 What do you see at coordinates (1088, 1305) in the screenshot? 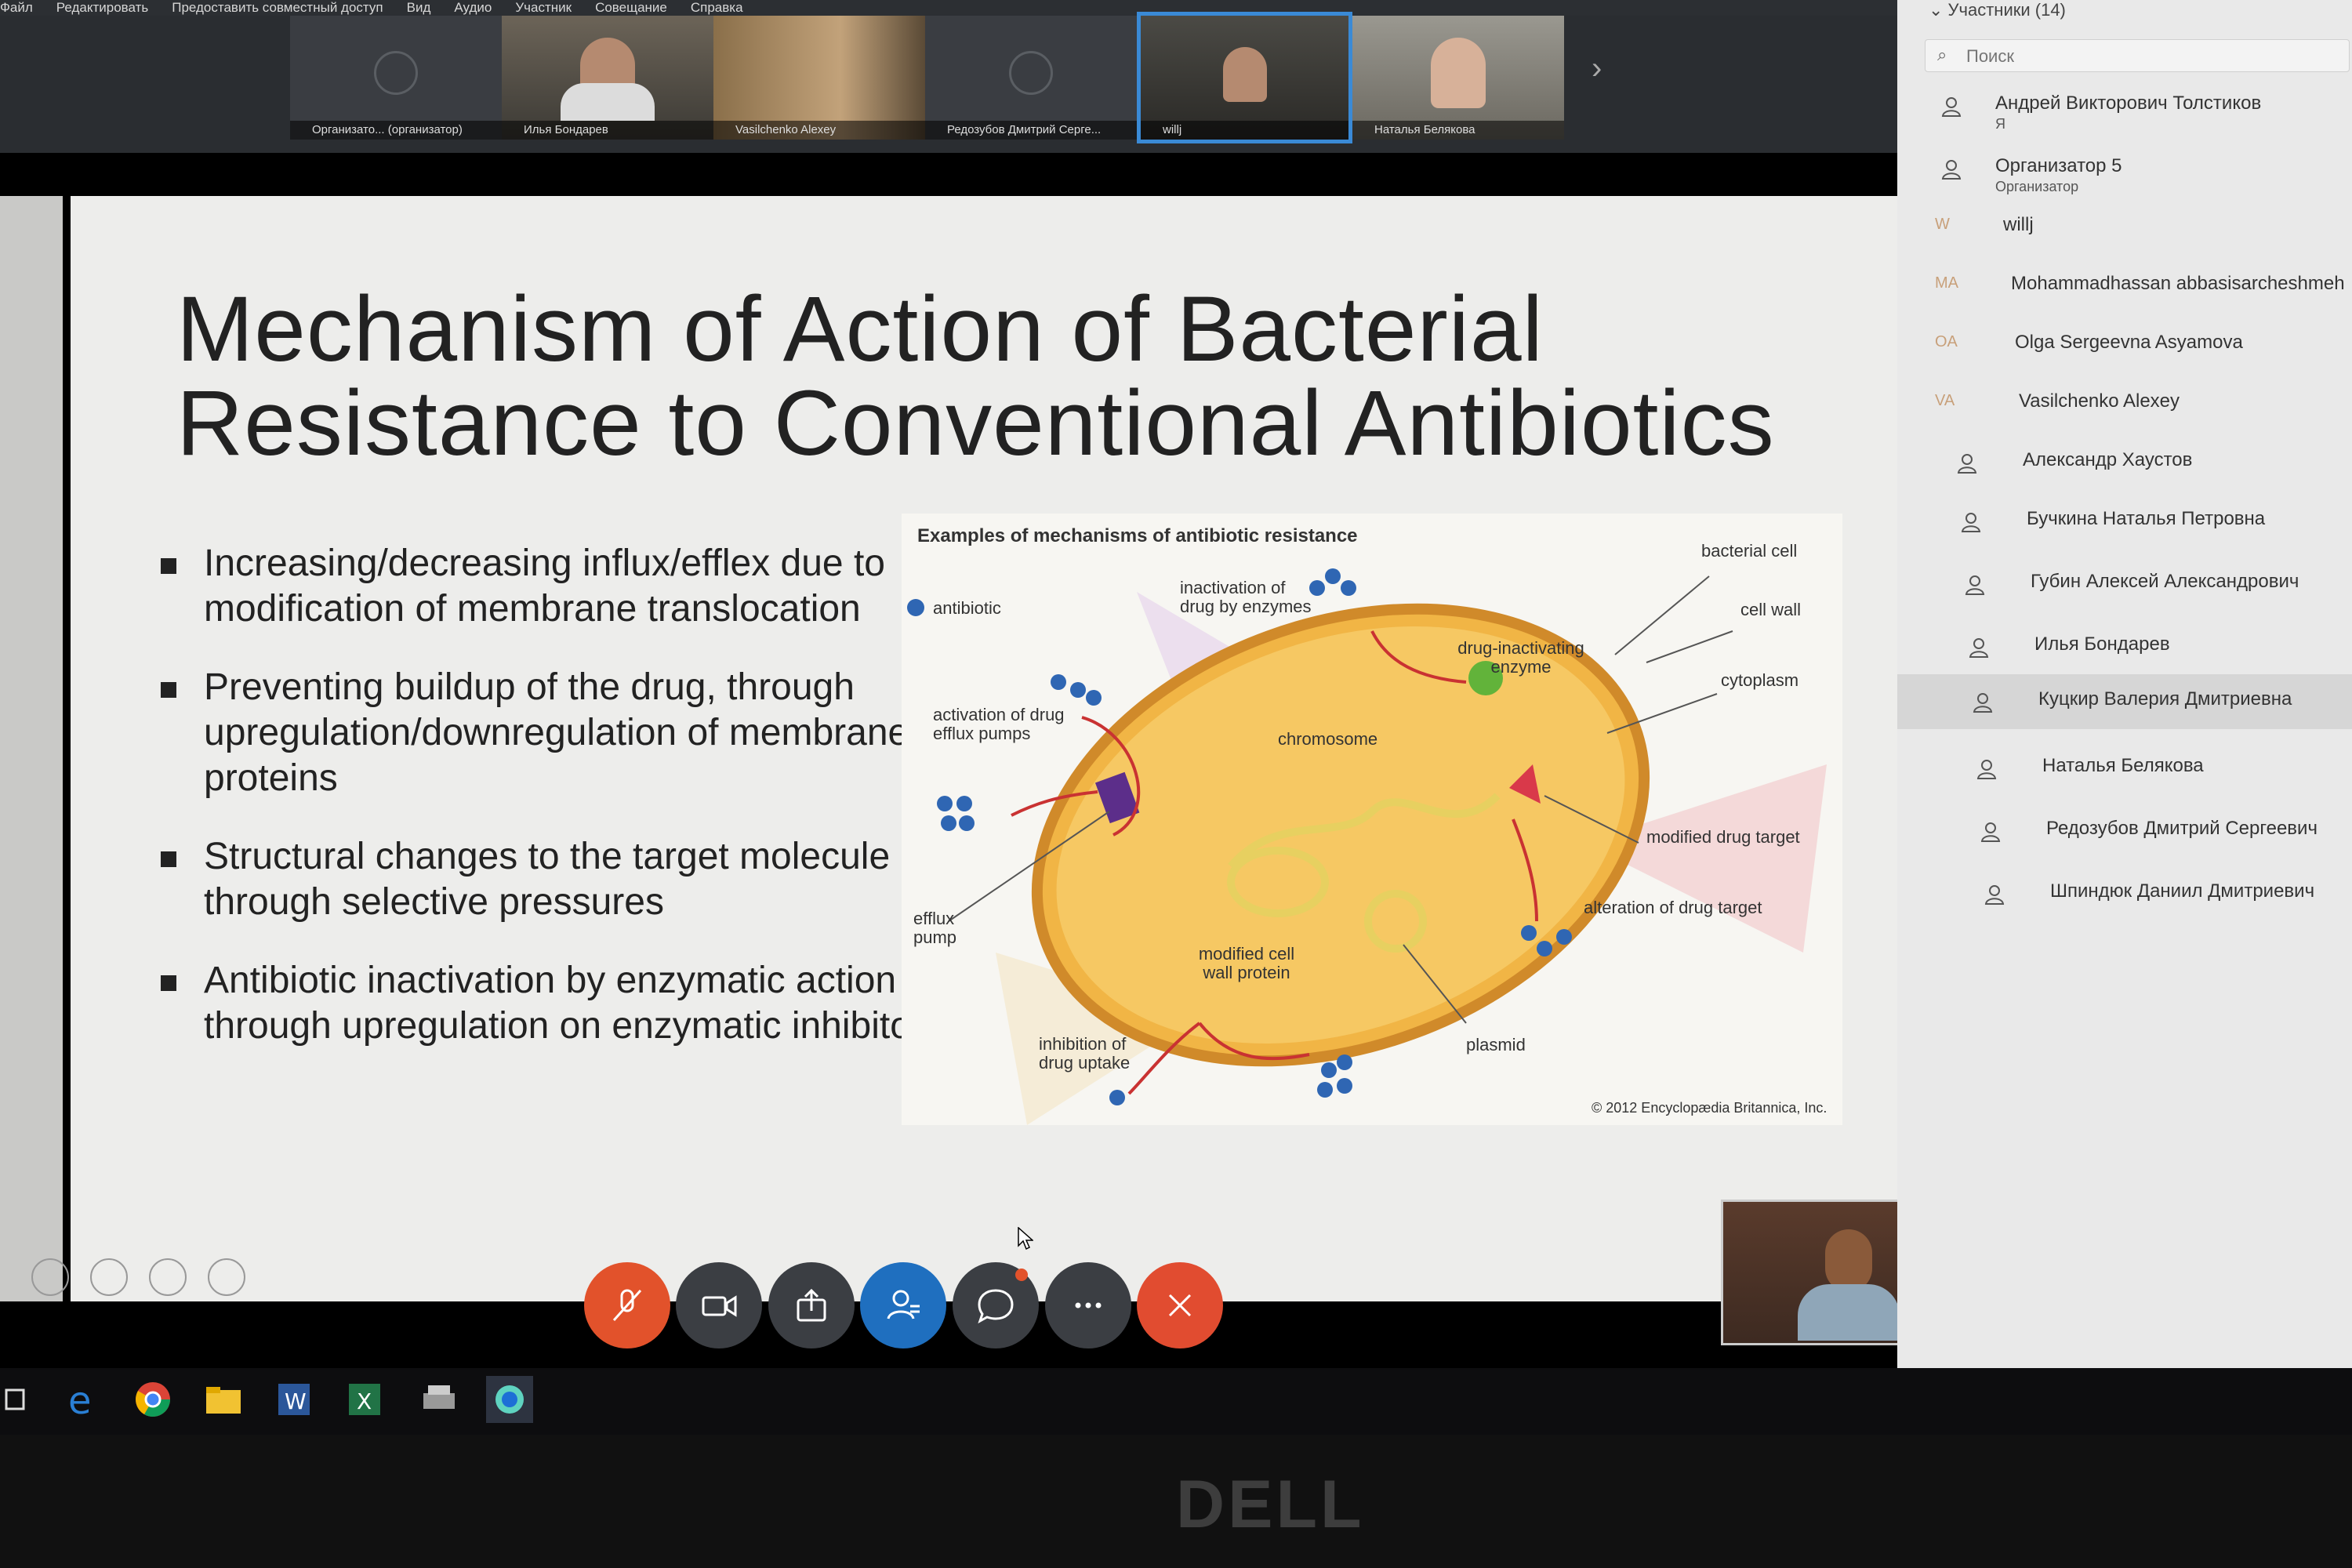
I see `more-options-button` at bounding box center [1088, 1305].